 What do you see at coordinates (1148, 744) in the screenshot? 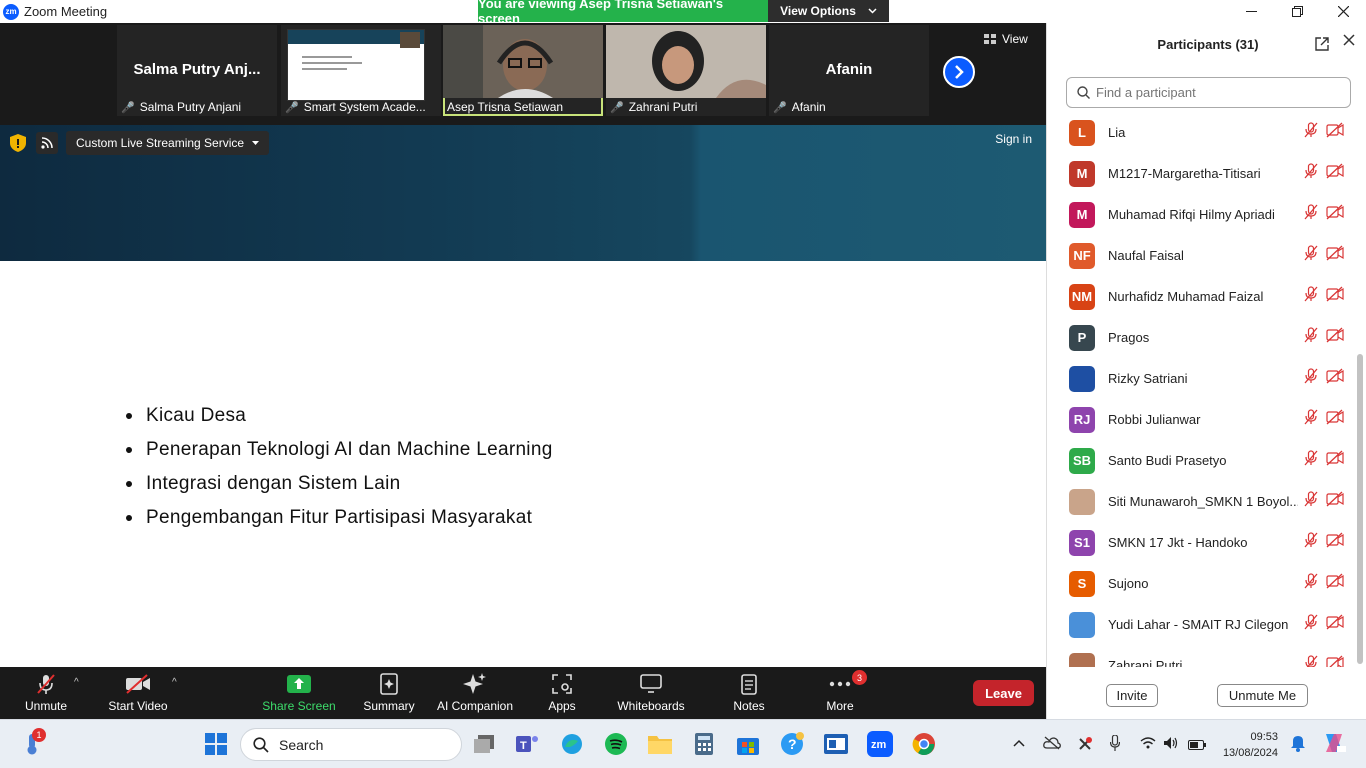
I see `wifi-icon` at bounding box center [1148, 744].